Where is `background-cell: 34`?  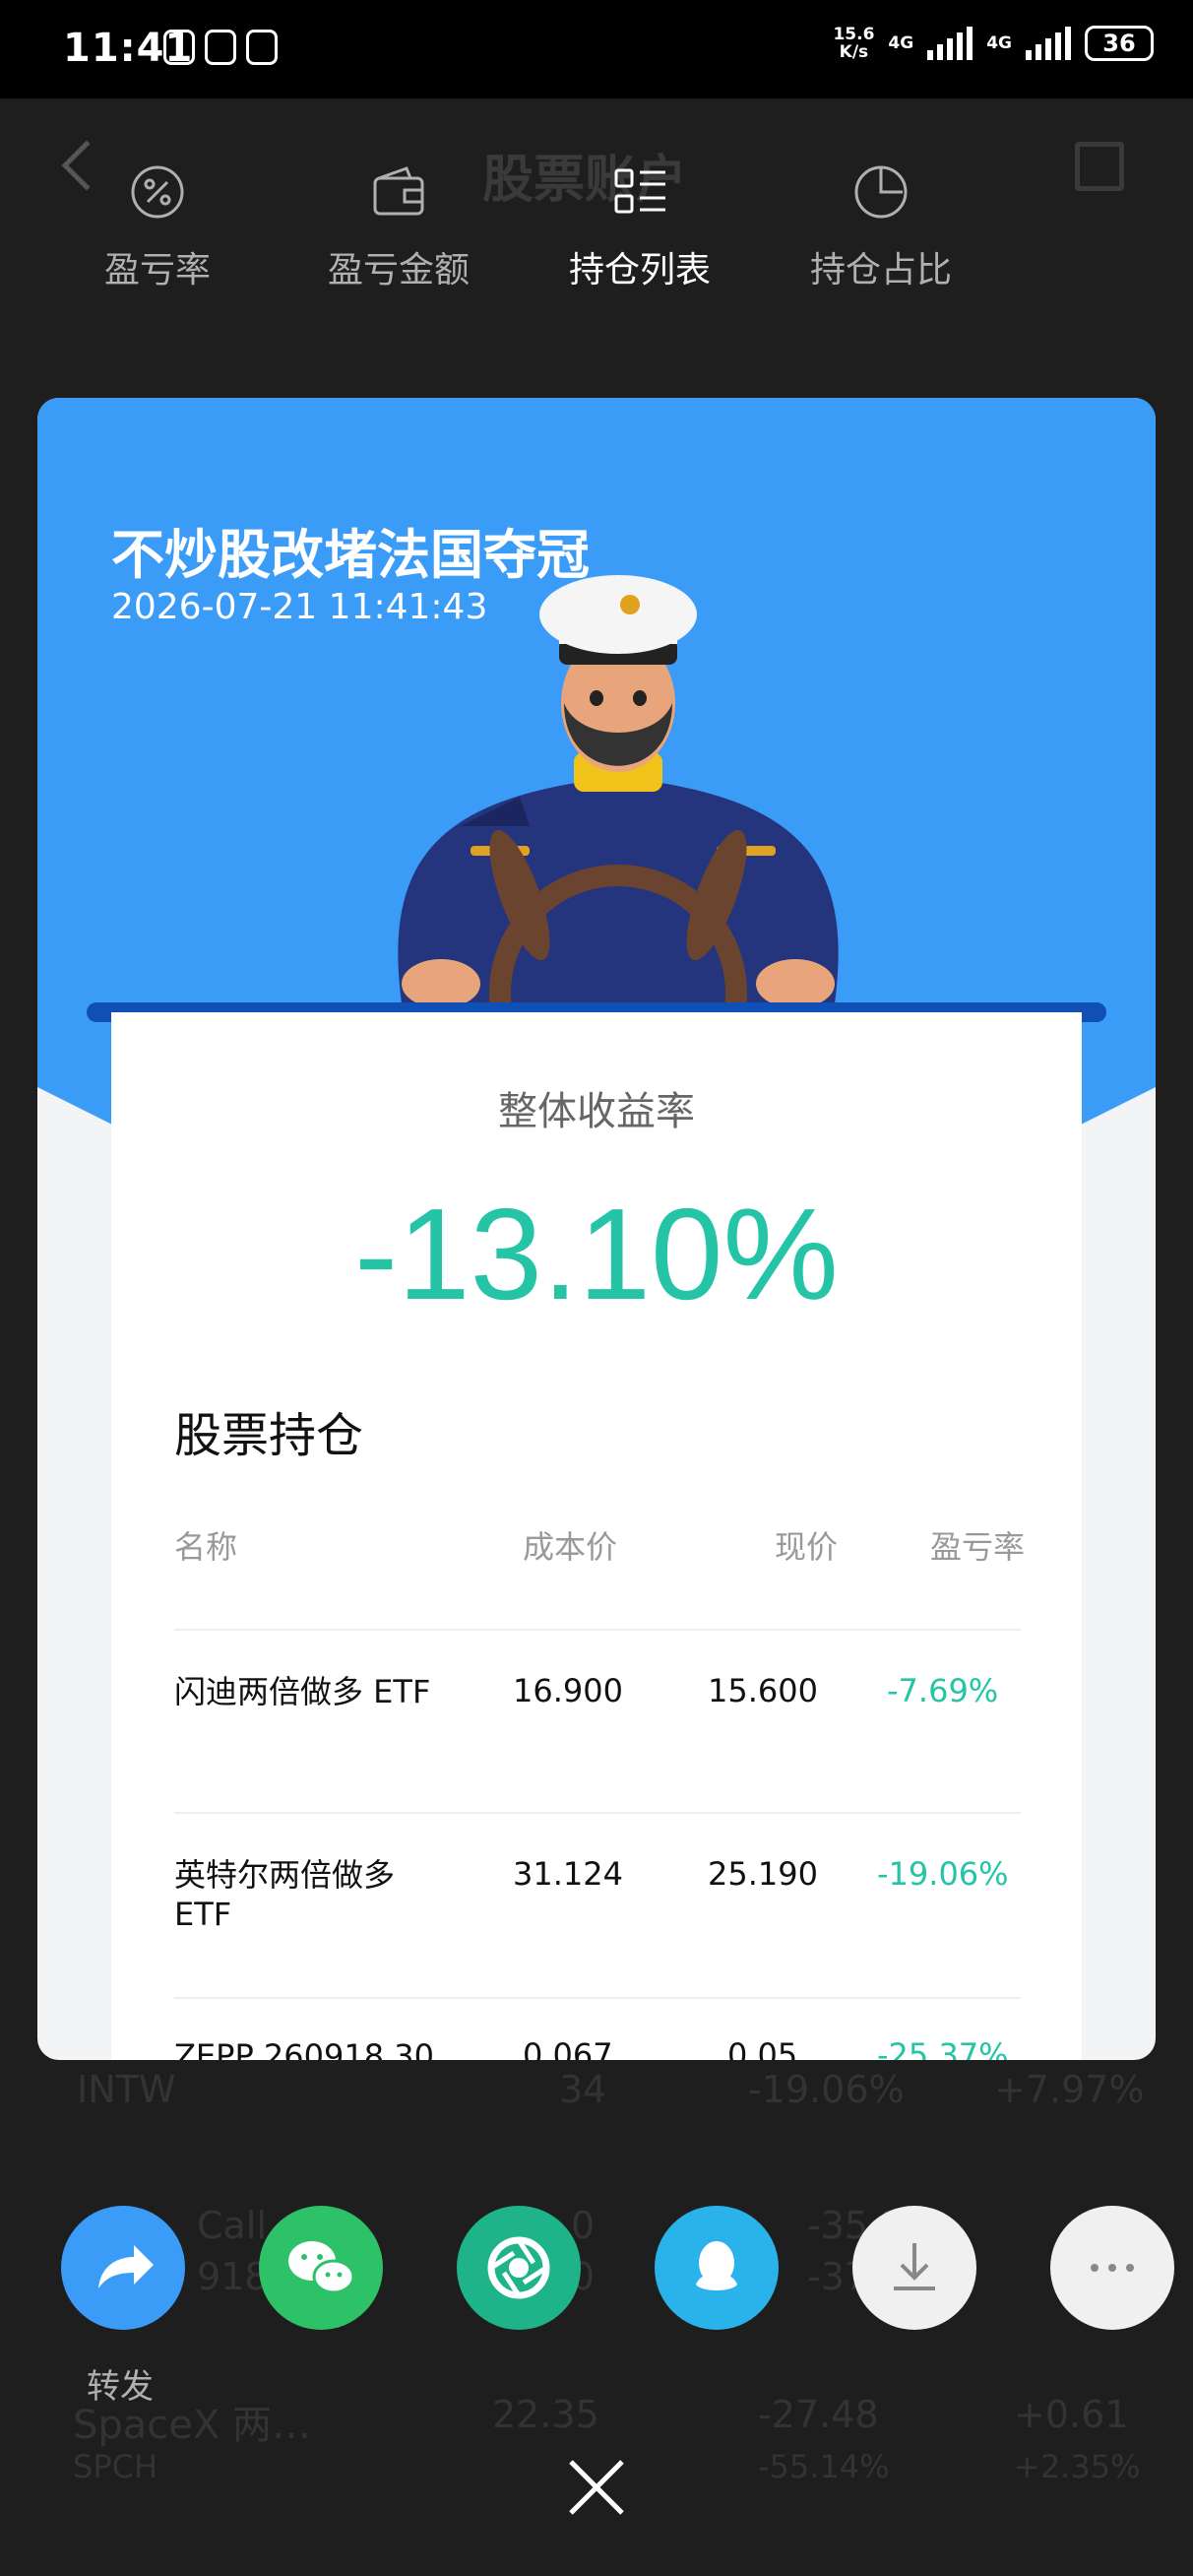
background-cell: 34 is located at coordinates (583, 2089).